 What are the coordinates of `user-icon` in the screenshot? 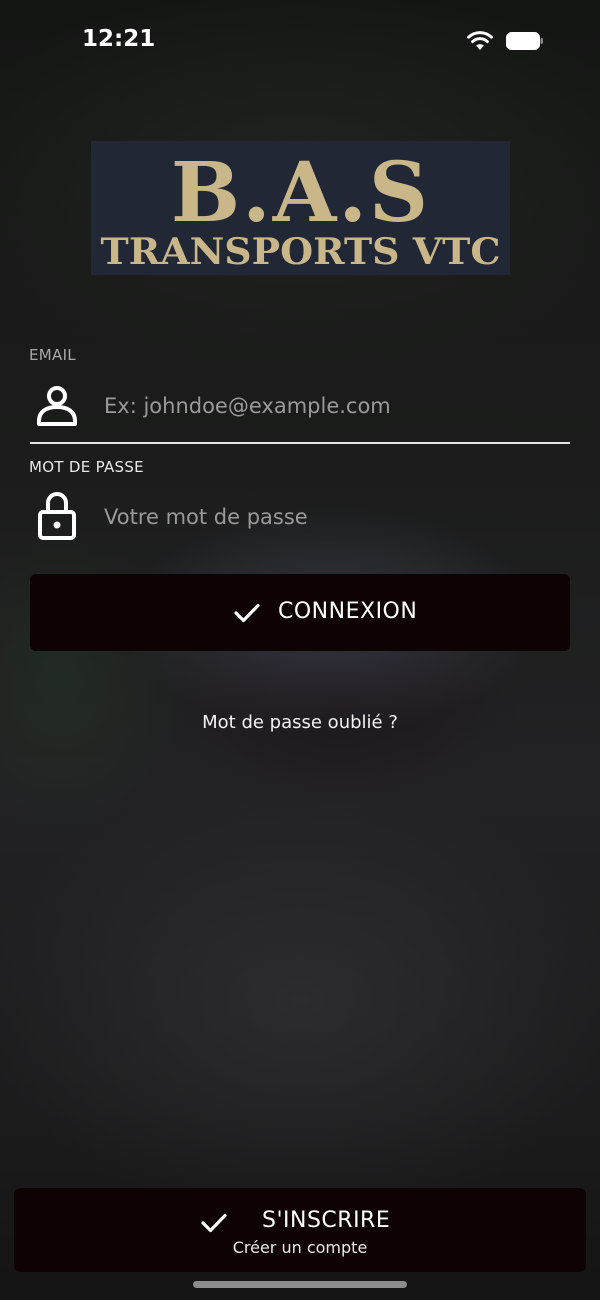 It's located at (57, 406).